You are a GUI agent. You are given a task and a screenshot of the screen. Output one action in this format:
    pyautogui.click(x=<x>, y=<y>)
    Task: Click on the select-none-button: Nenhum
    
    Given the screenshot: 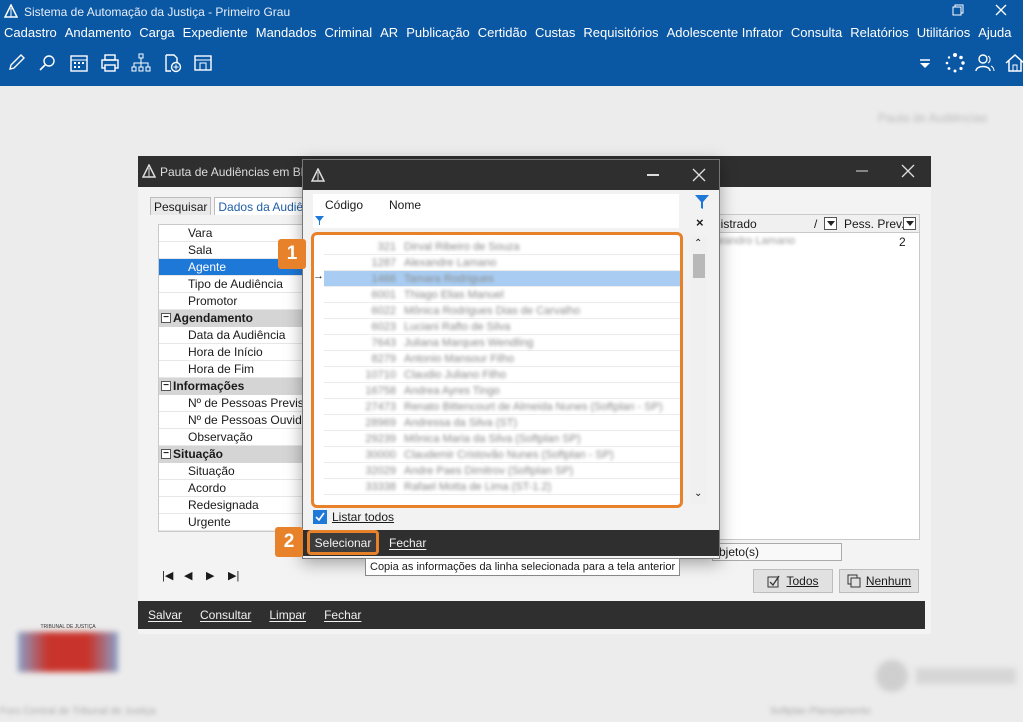 What is the action you would take?
    pyautogui.click(x=879, y=581)
    